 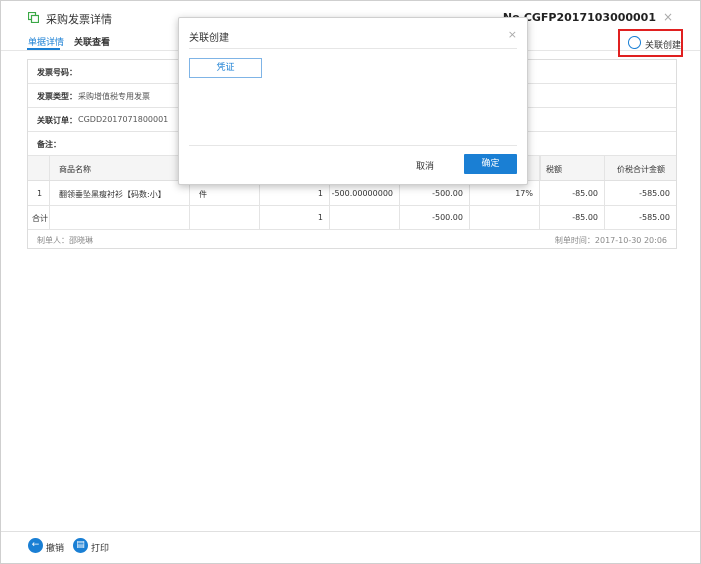 What do you see at coordinates (123, 119) in the screenshot?
I see `field-value: CGDD2017071800001` at bounding box center [123, 119].